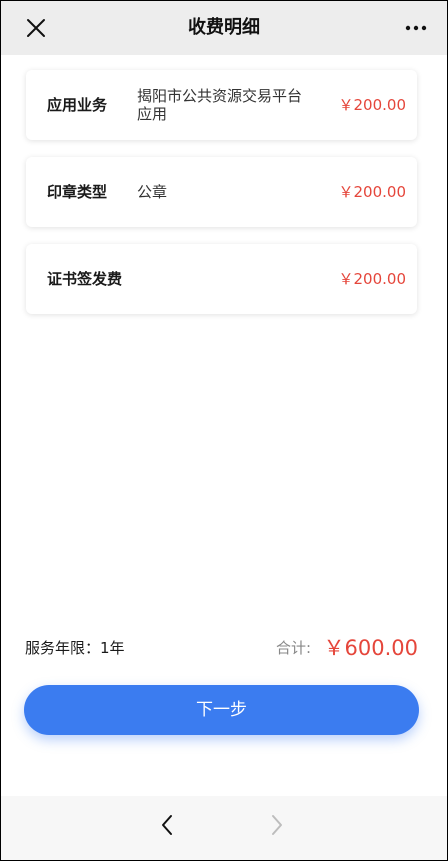 Image resolution: width=448 pixels, height=861 pixels. I want to click on next-step-button: 下一步, so click(221, 710).